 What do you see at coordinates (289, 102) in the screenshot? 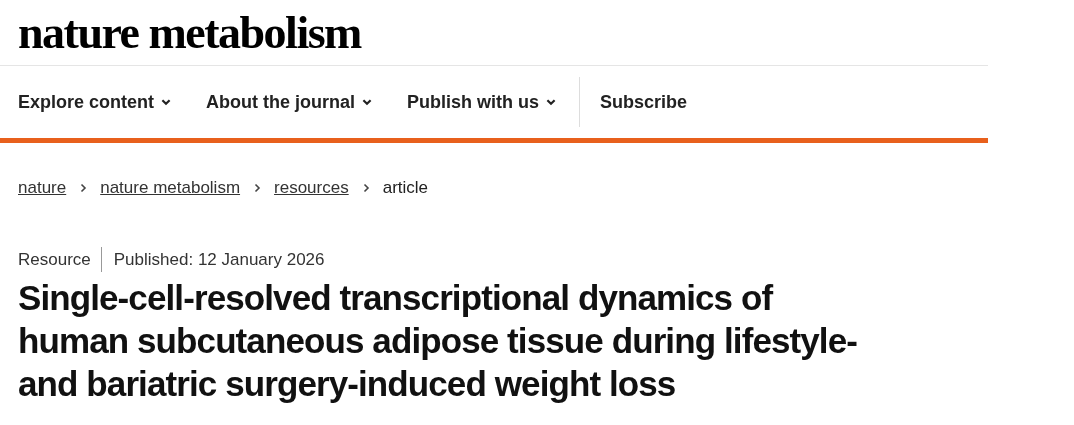
I see `nav-menu: About the journal` at bounding box center [289, 102].